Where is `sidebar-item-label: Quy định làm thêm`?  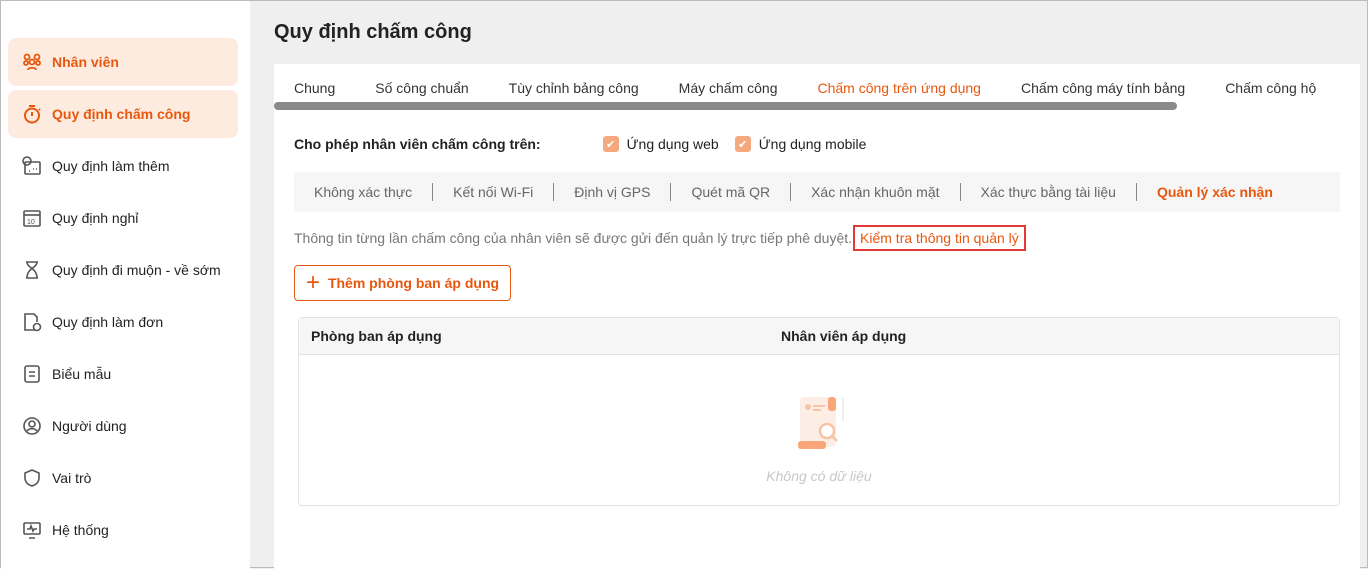
sidebar-item-label: Quy định làm thêm is located at coordinates (111, 166).